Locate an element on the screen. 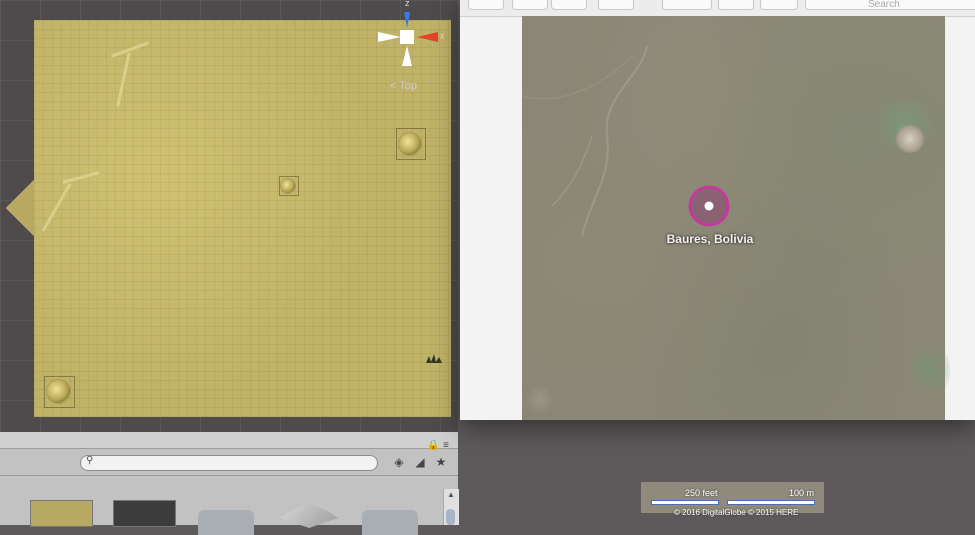 This screenshot has width=975, height=535. scale-meters-label: 100 m is located at coordinates (802, 493).